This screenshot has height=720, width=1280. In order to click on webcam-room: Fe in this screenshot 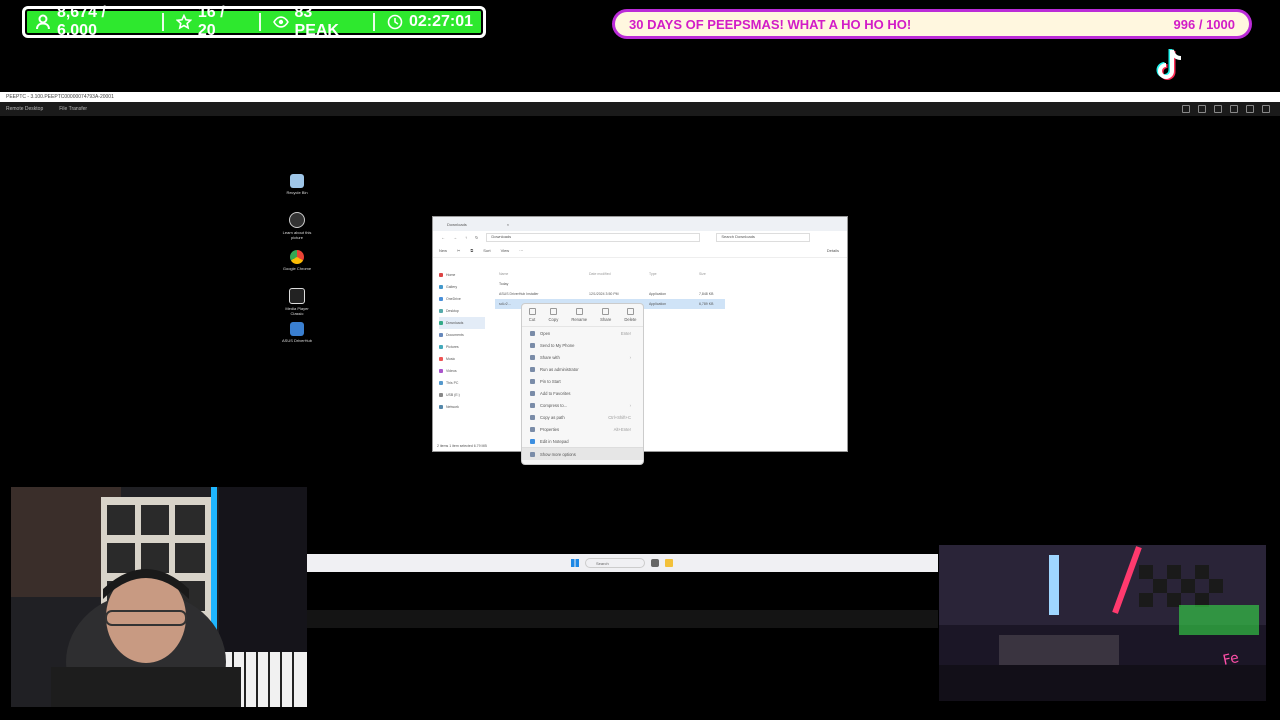, I will do `click(1102, 623)`.